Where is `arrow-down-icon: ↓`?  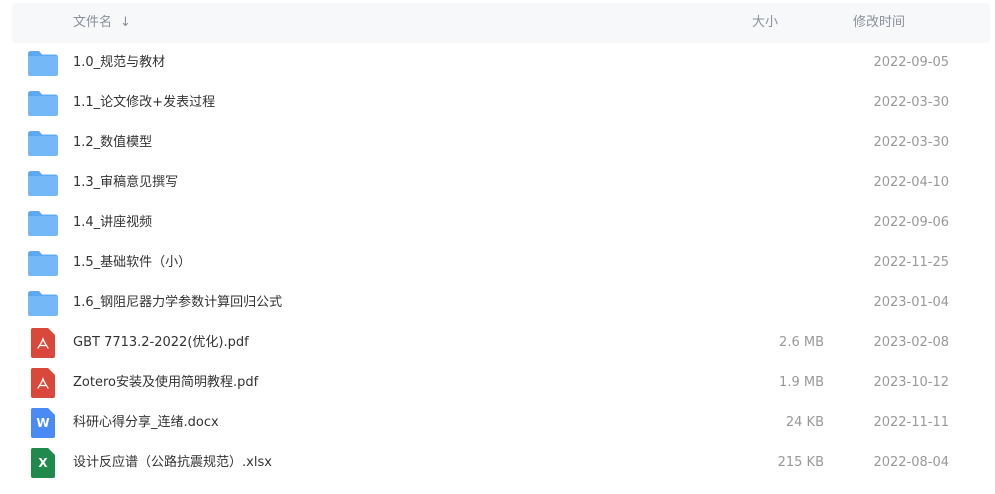
arrow-down-icon: ↓ is located at coordinates (125, 23).